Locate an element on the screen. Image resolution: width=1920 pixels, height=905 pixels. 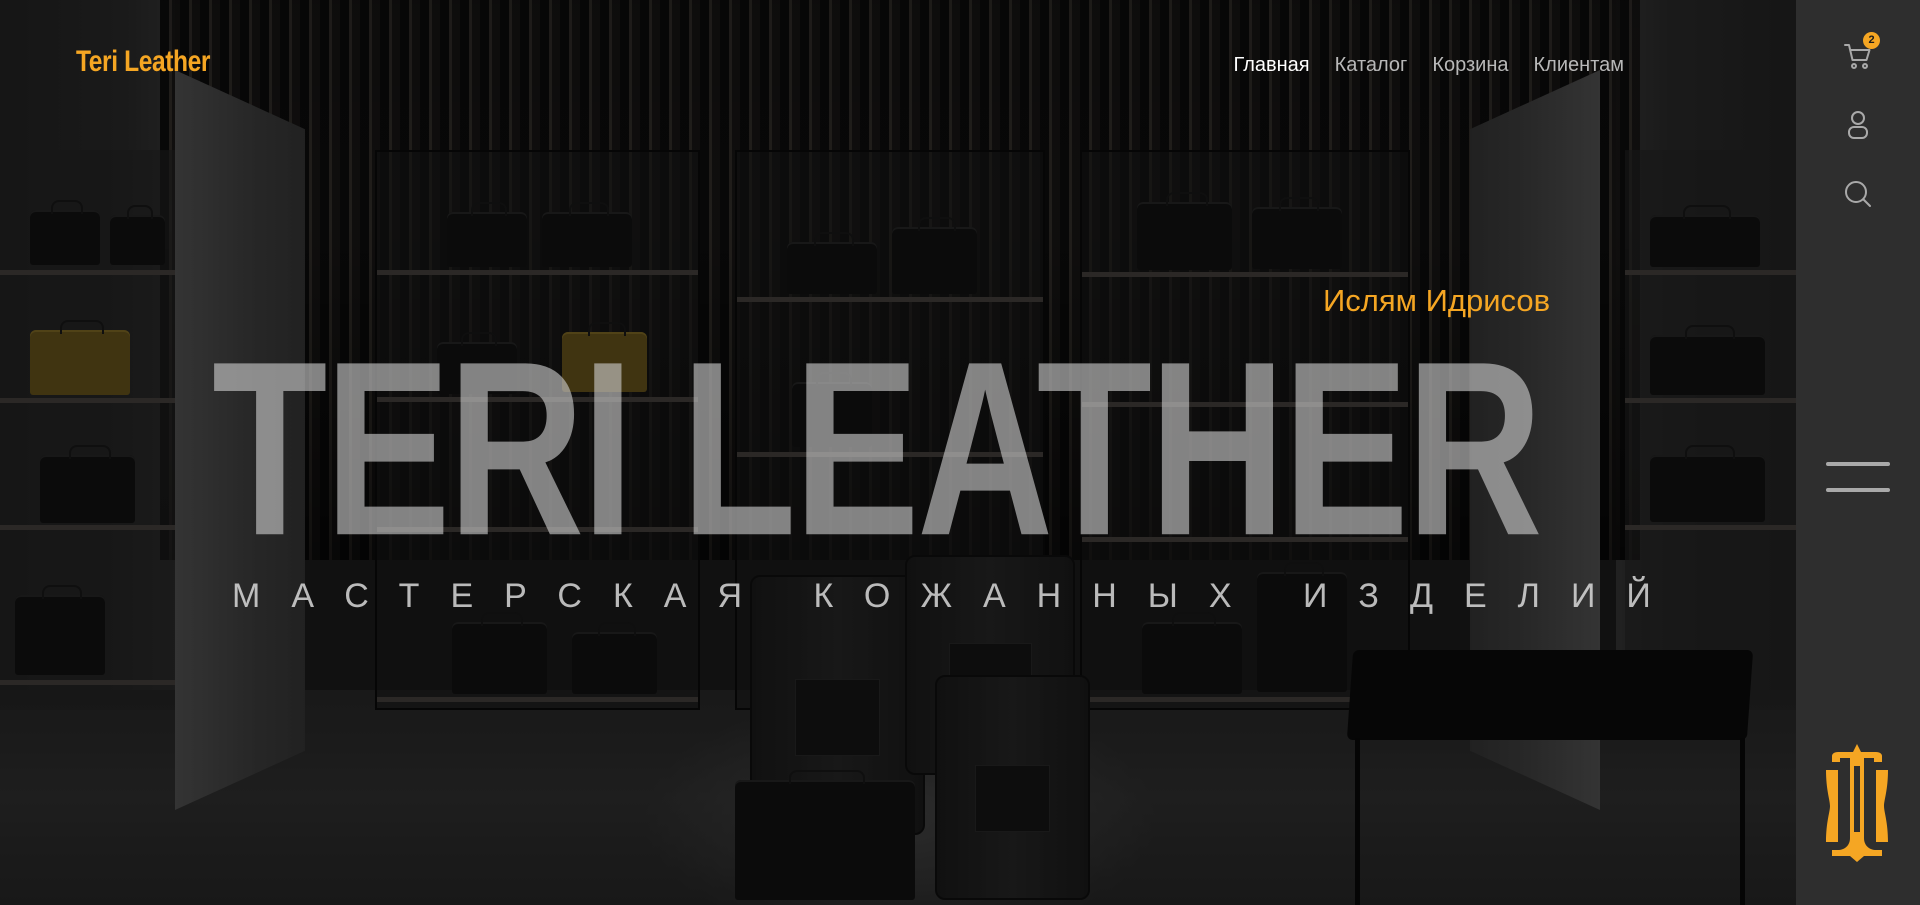
search-button is located at coordinates (1858, 194).